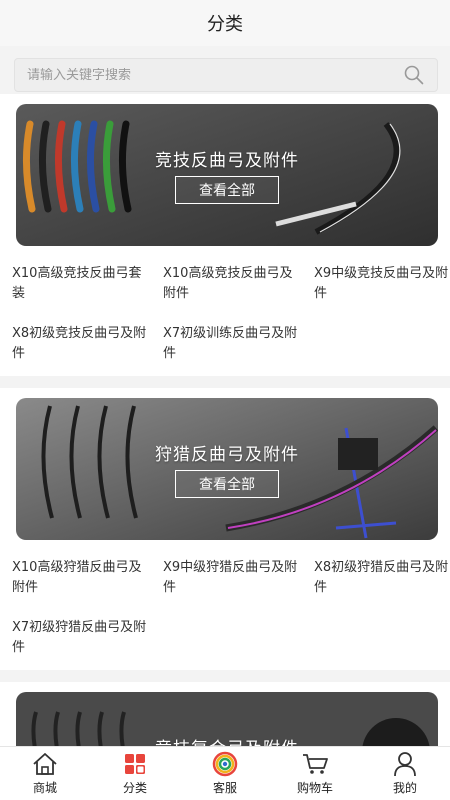 The width and height of the screenshot is (450, 800). What do you see at coordinates (45, 764) in the screenshot?
I see `home-icon` at bounding box center [45, 764].